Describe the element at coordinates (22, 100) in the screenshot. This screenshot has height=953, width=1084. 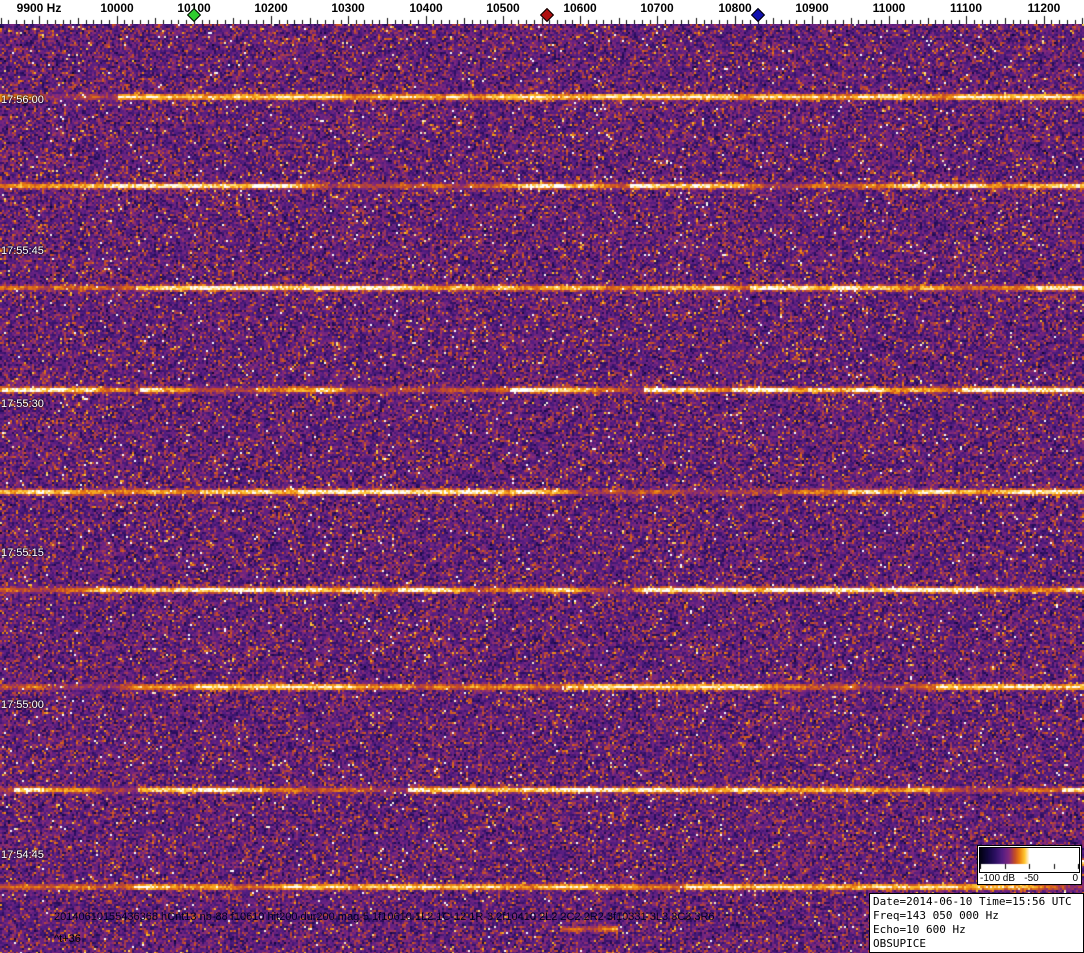
I see `time-axis-label-0: 17:56:00` at that location.